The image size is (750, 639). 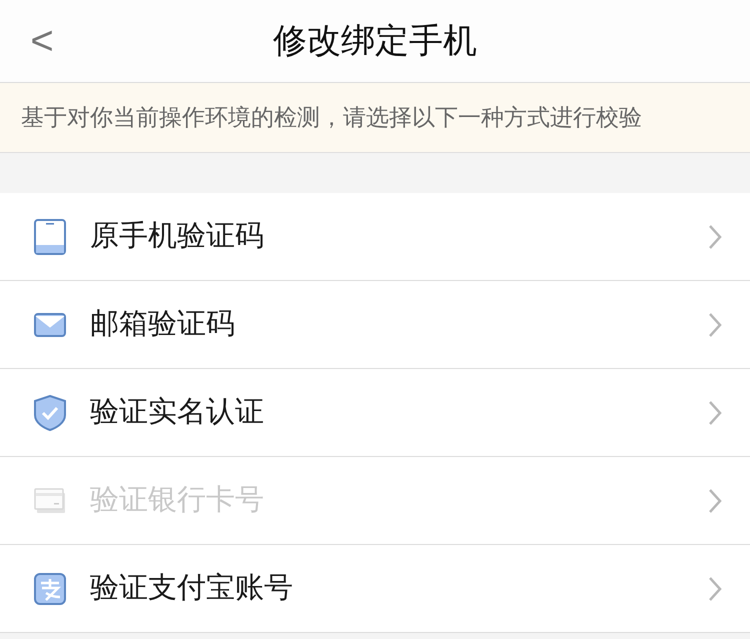 I want to click on alipay-logo-icon, so click(x=50, y=588).